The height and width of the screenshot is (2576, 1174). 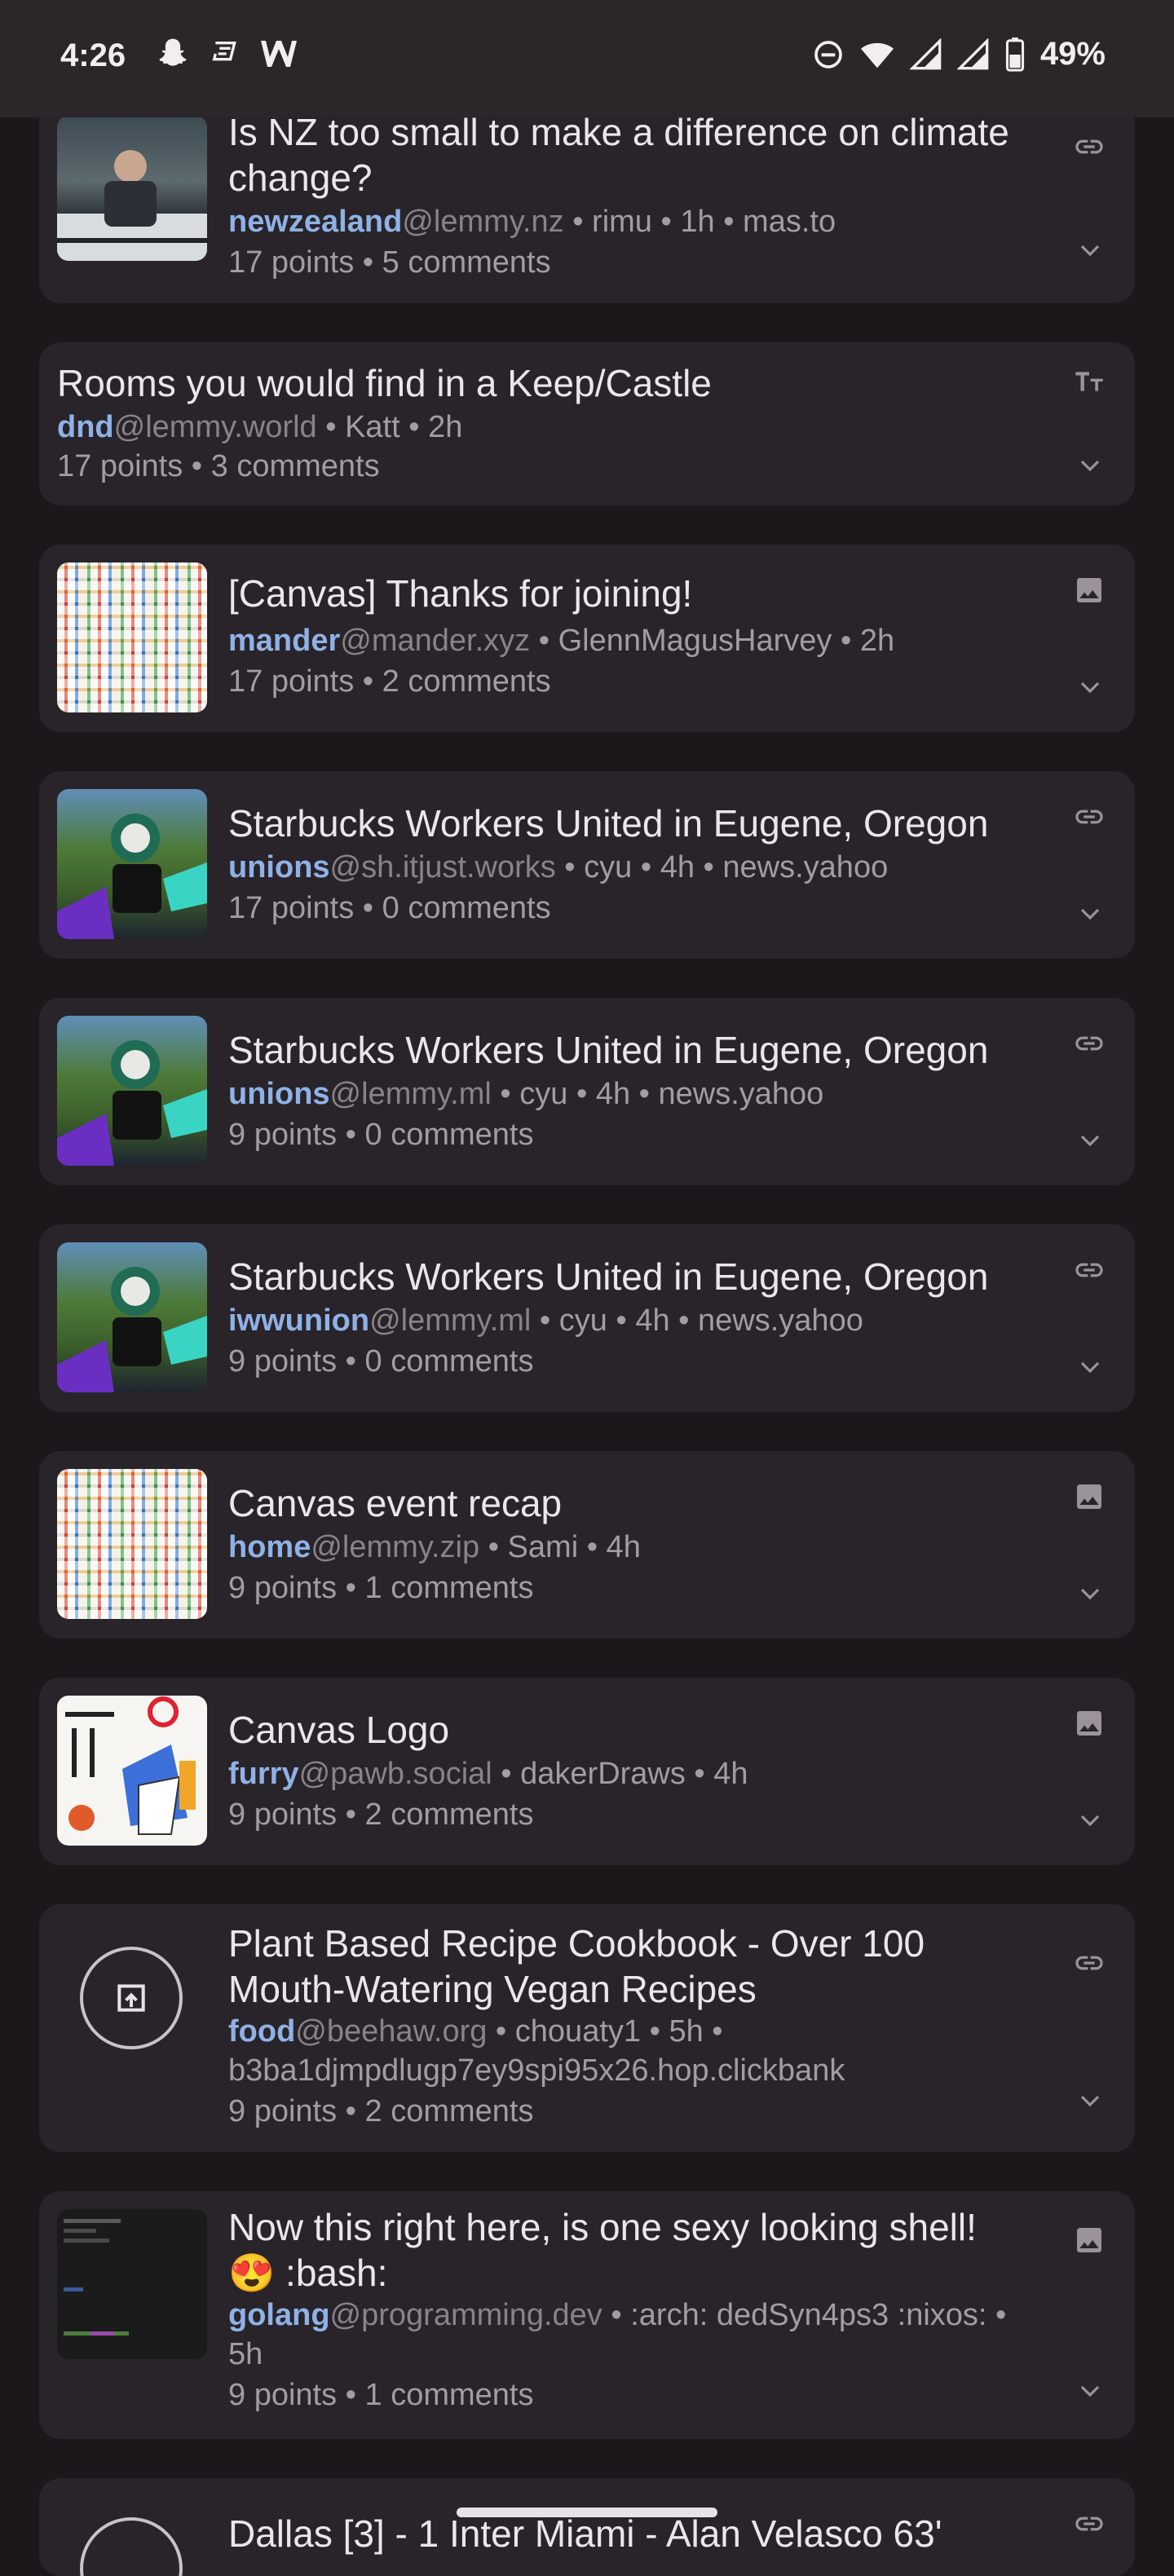 What do you see at coordinates (620, 1774) in the screenshot?
I see `post-meta-rest: • dakerDraws • 4h` at bounding box center [620, 1774].